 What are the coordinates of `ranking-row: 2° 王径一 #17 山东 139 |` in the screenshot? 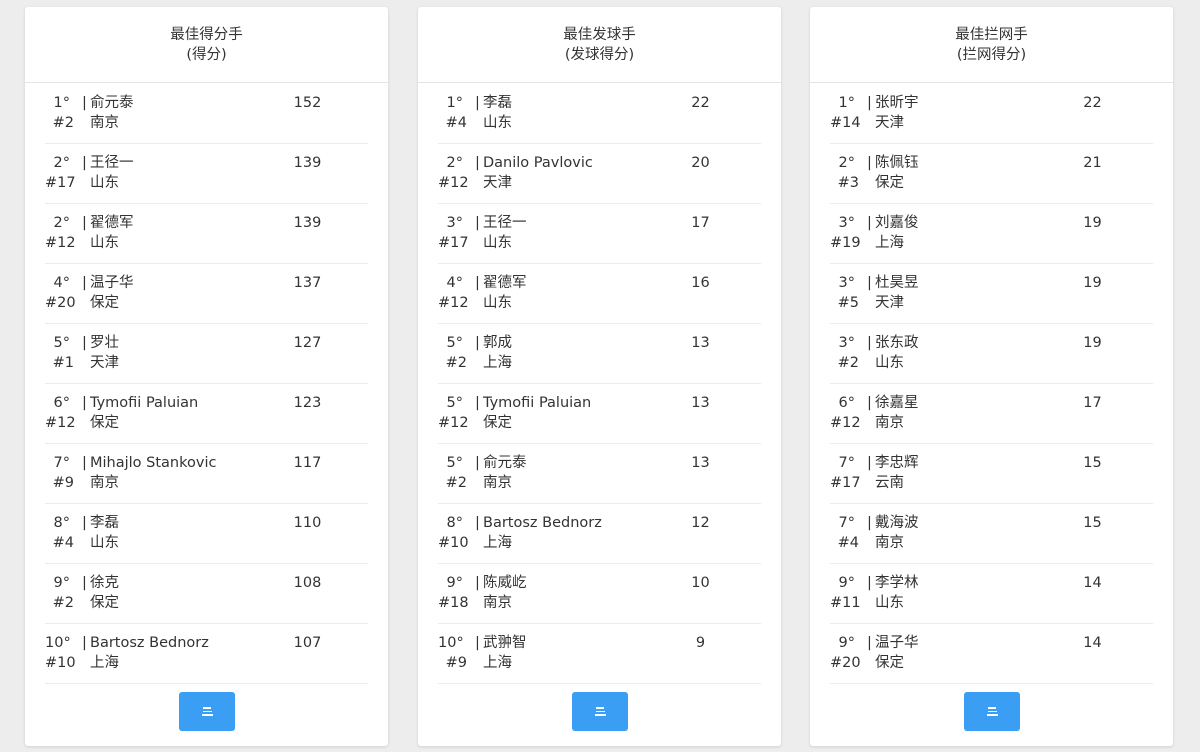 It's located at (206, 174).